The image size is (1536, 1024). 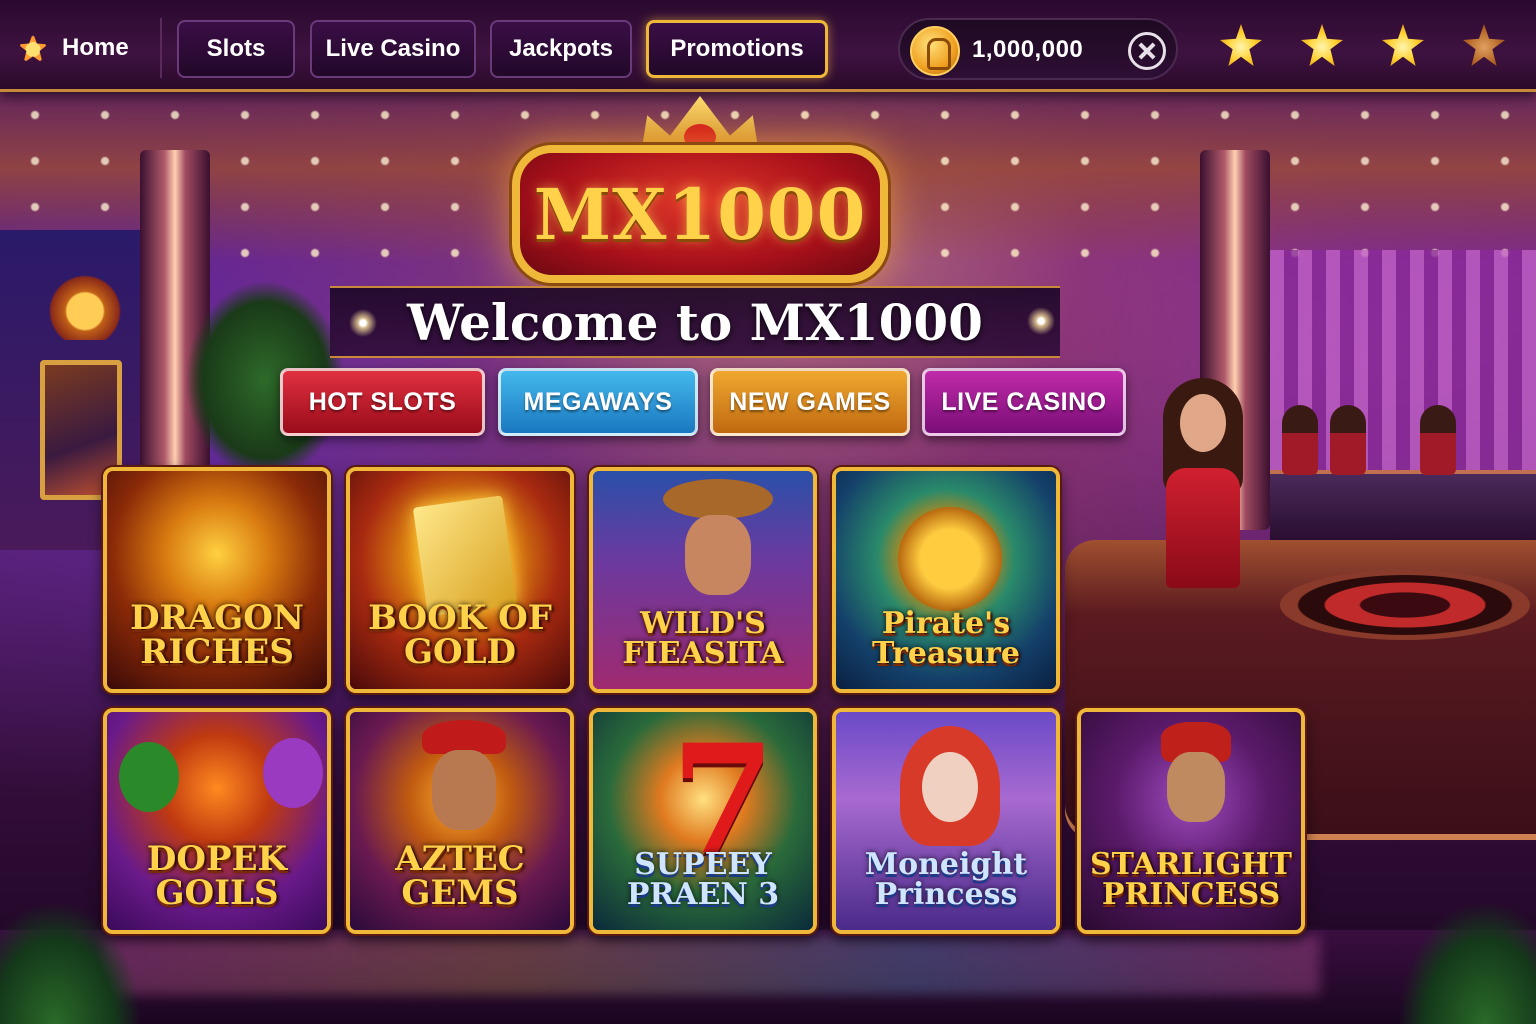 I want to click on floor-reflection, so click(x=710, y=965).